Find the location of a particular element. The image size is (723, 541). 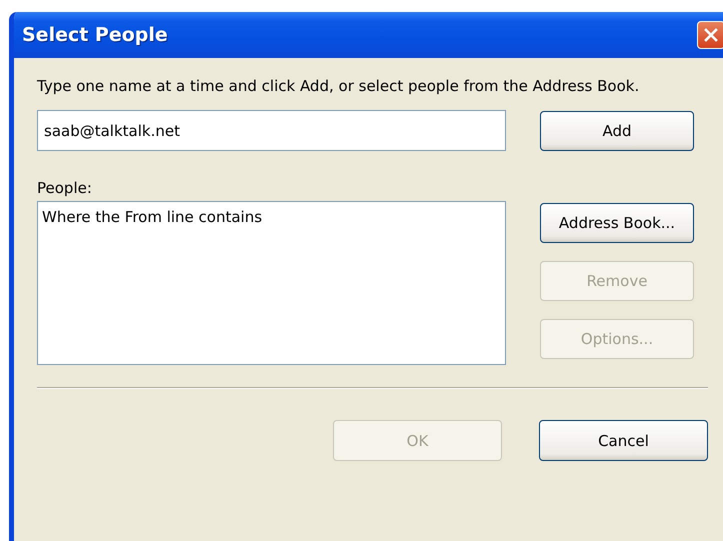

close-icon is located at coordinates (711, 35).